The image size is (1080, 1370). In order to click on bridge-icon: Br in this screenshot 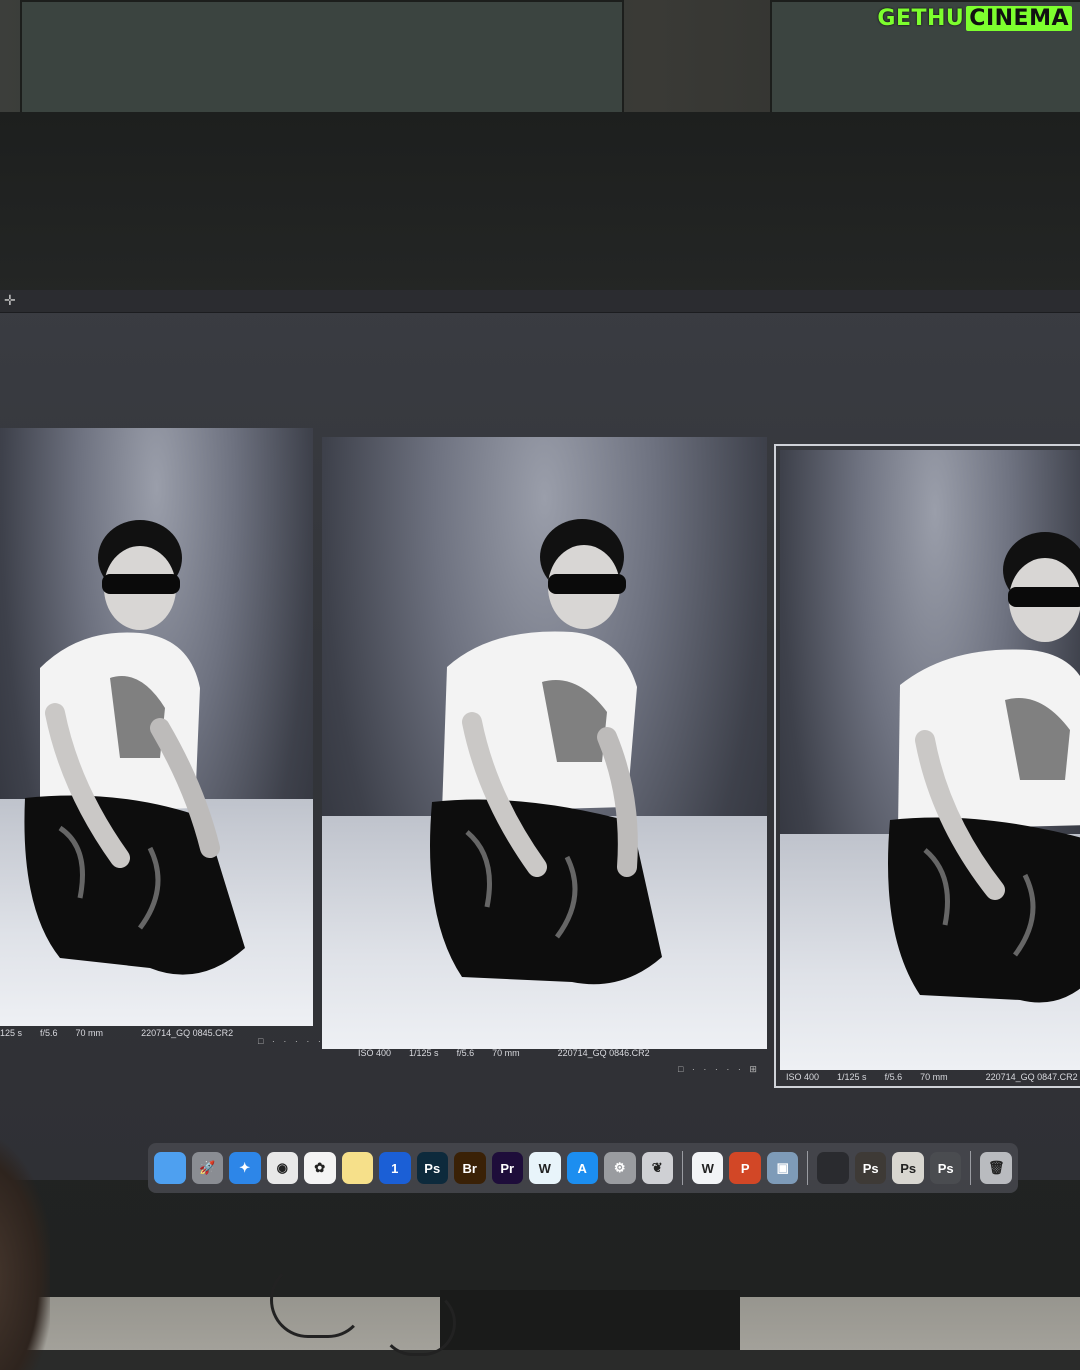, I will do `click(470, 1168)`.